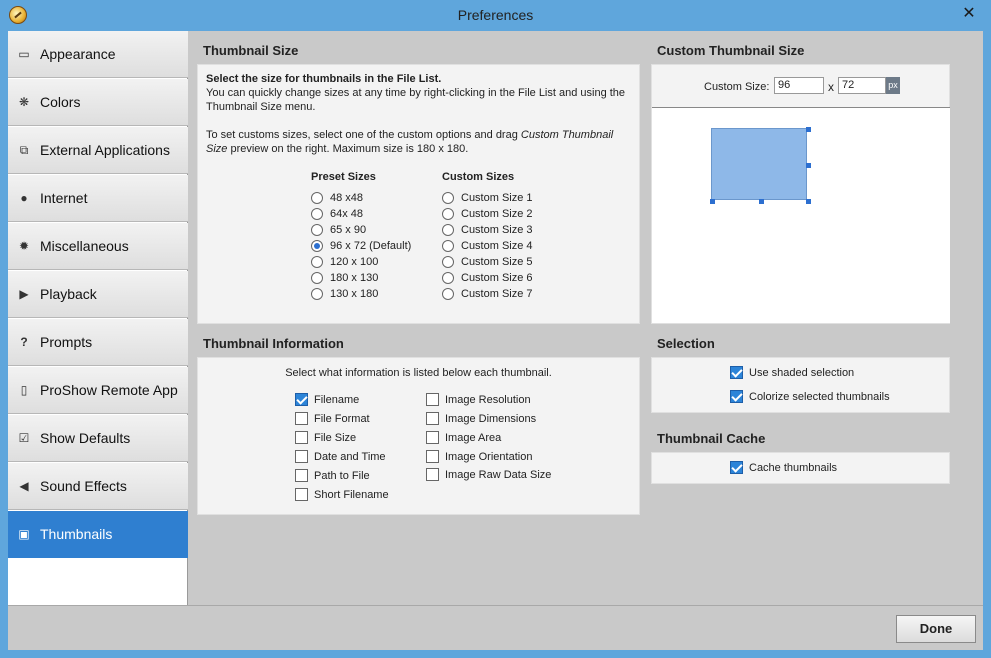  Describe the element at coordinates (432, 418) in the screenshot. I see `image-dimensions-checkbox` at that location.